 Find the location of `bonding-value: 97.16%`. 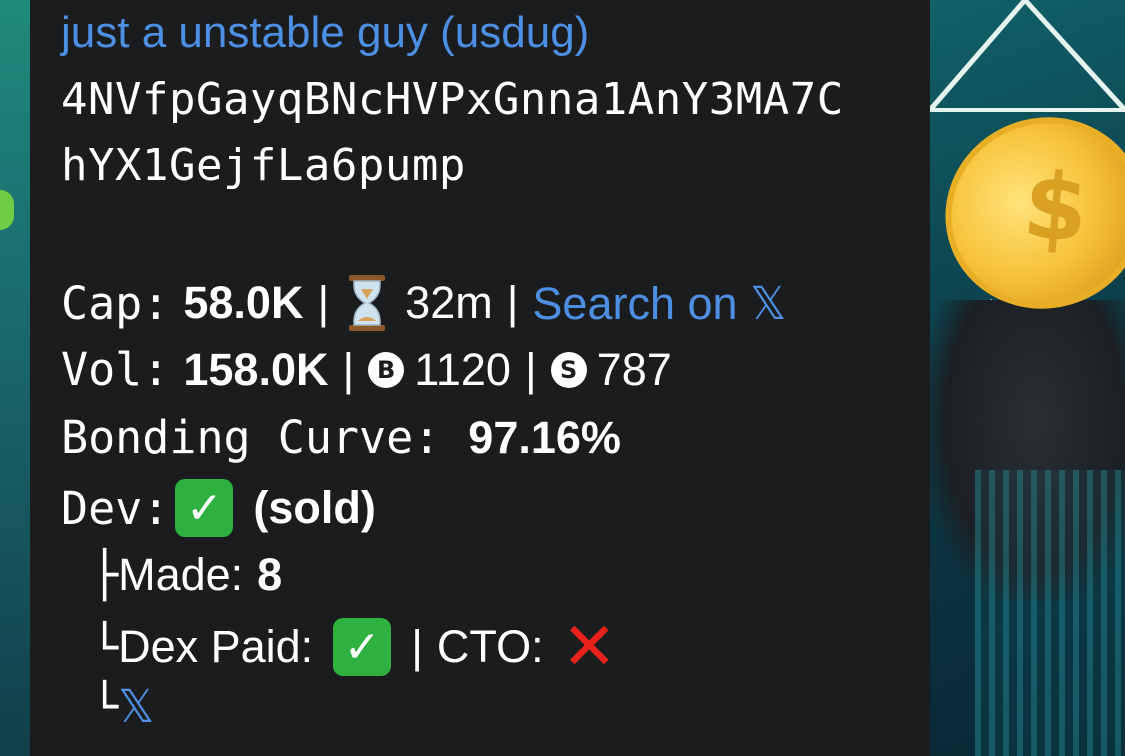

bonding-value: 97.16% is located at coordinates (544, 437).